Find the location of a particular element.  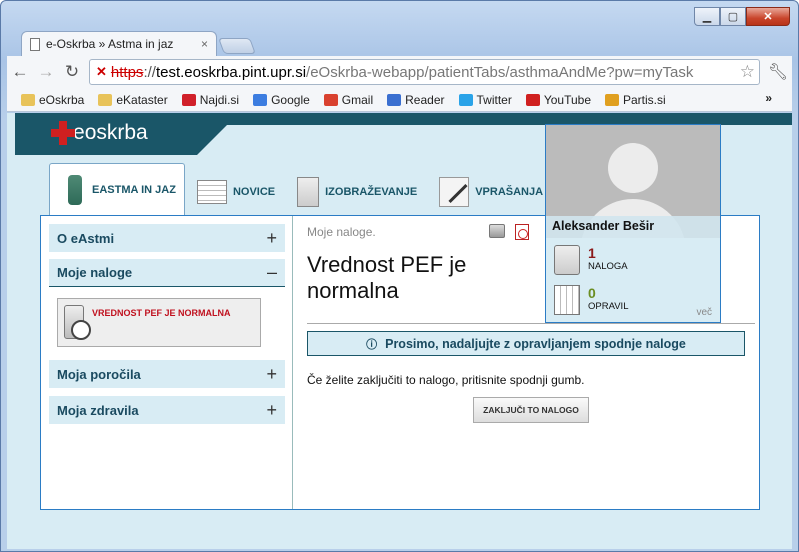

collapse-icon: – is located at coordinates (271, 272).